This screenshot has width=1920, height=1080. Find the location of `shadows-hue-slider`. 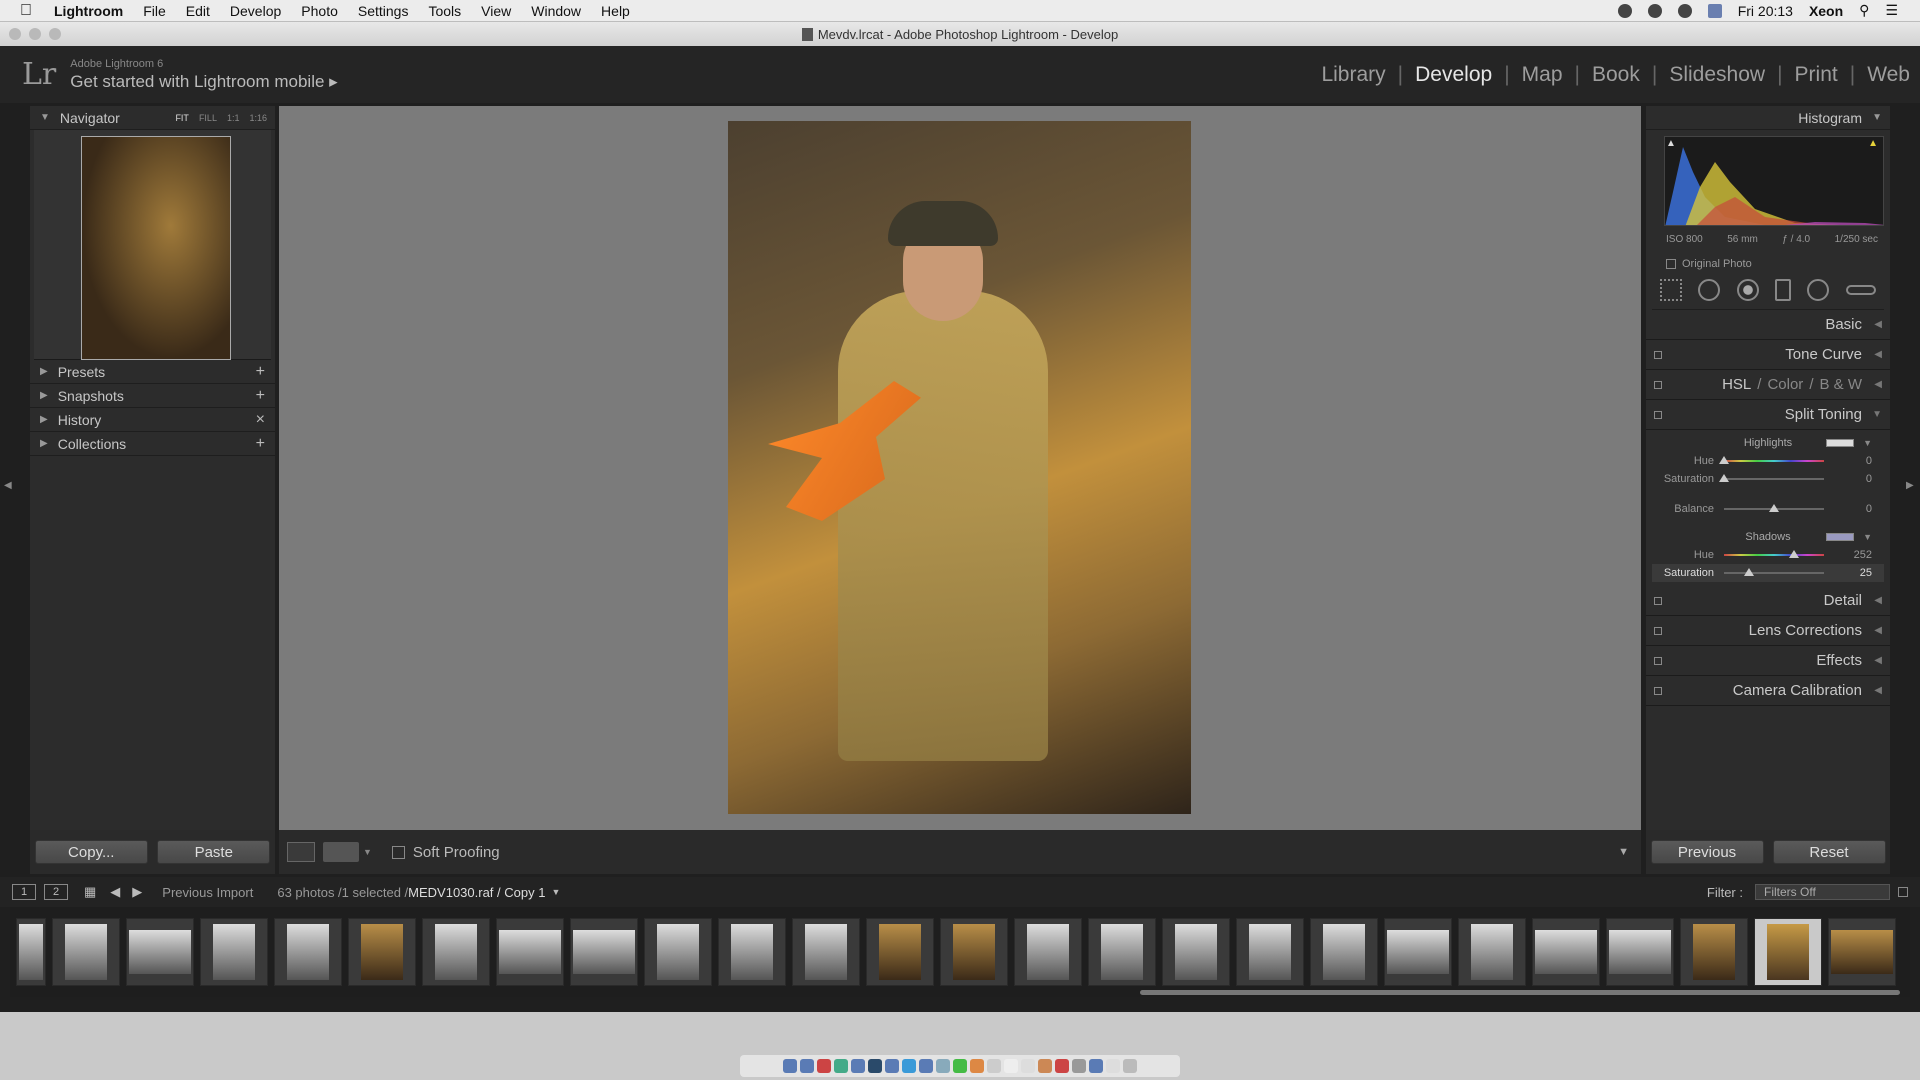

shadows-hue-slider is located at coordinates (1774, 554).